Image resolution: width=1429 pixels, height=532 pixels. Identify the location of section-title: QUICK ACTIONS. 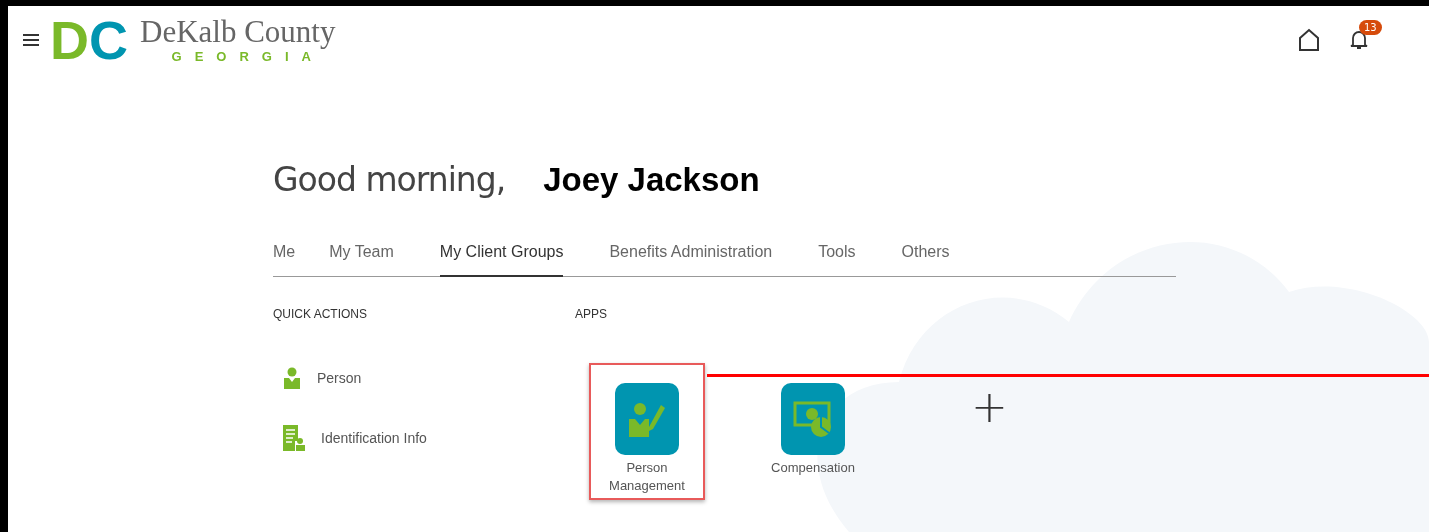
(320, 314).